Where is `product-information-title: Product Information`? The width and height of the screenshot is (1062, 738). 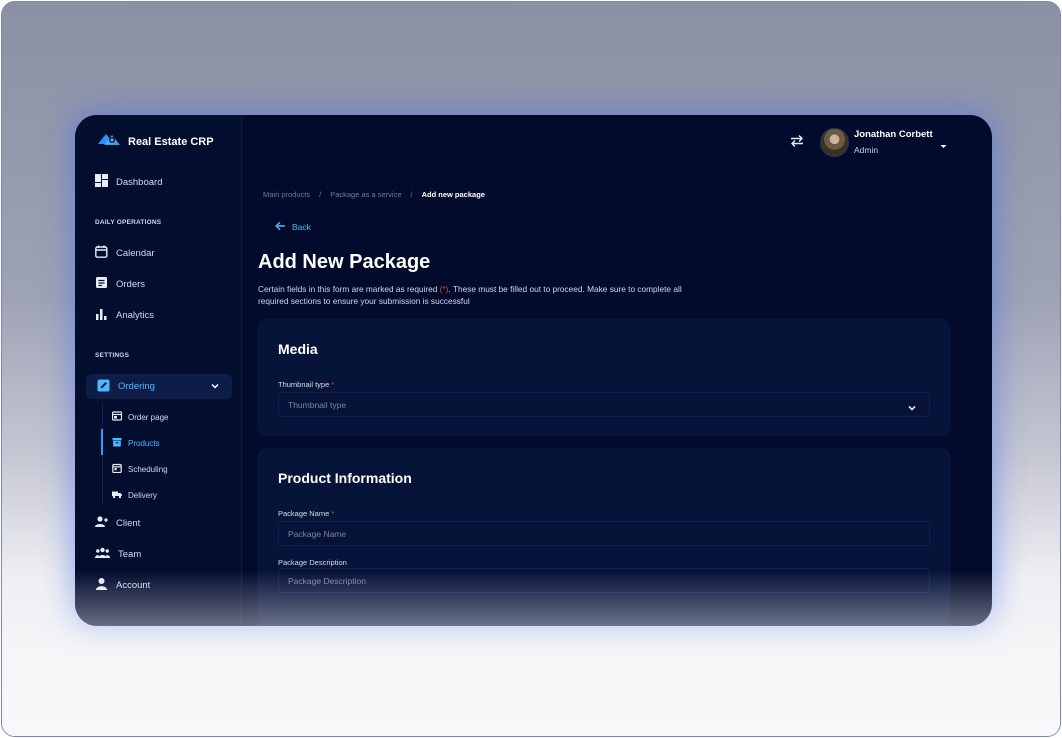
product-information-title: Product Information is located at coordinates (345, 478).